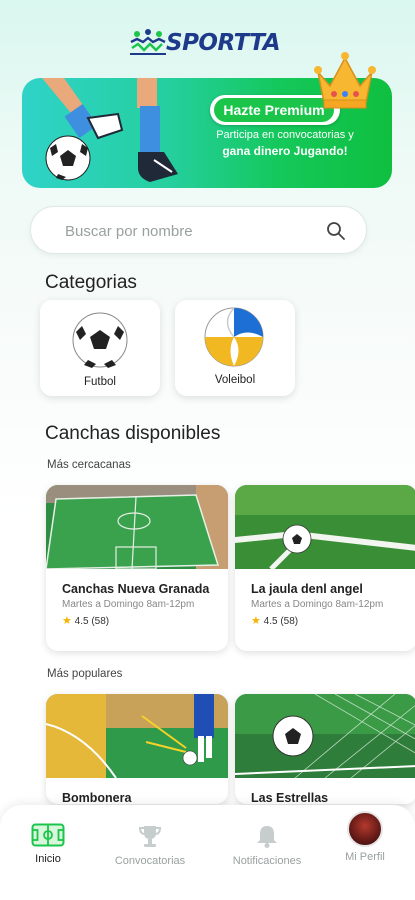 The width and height of the screenshot is (415, 900). I want to click on categories-title: Categorias, so click(91, 282).